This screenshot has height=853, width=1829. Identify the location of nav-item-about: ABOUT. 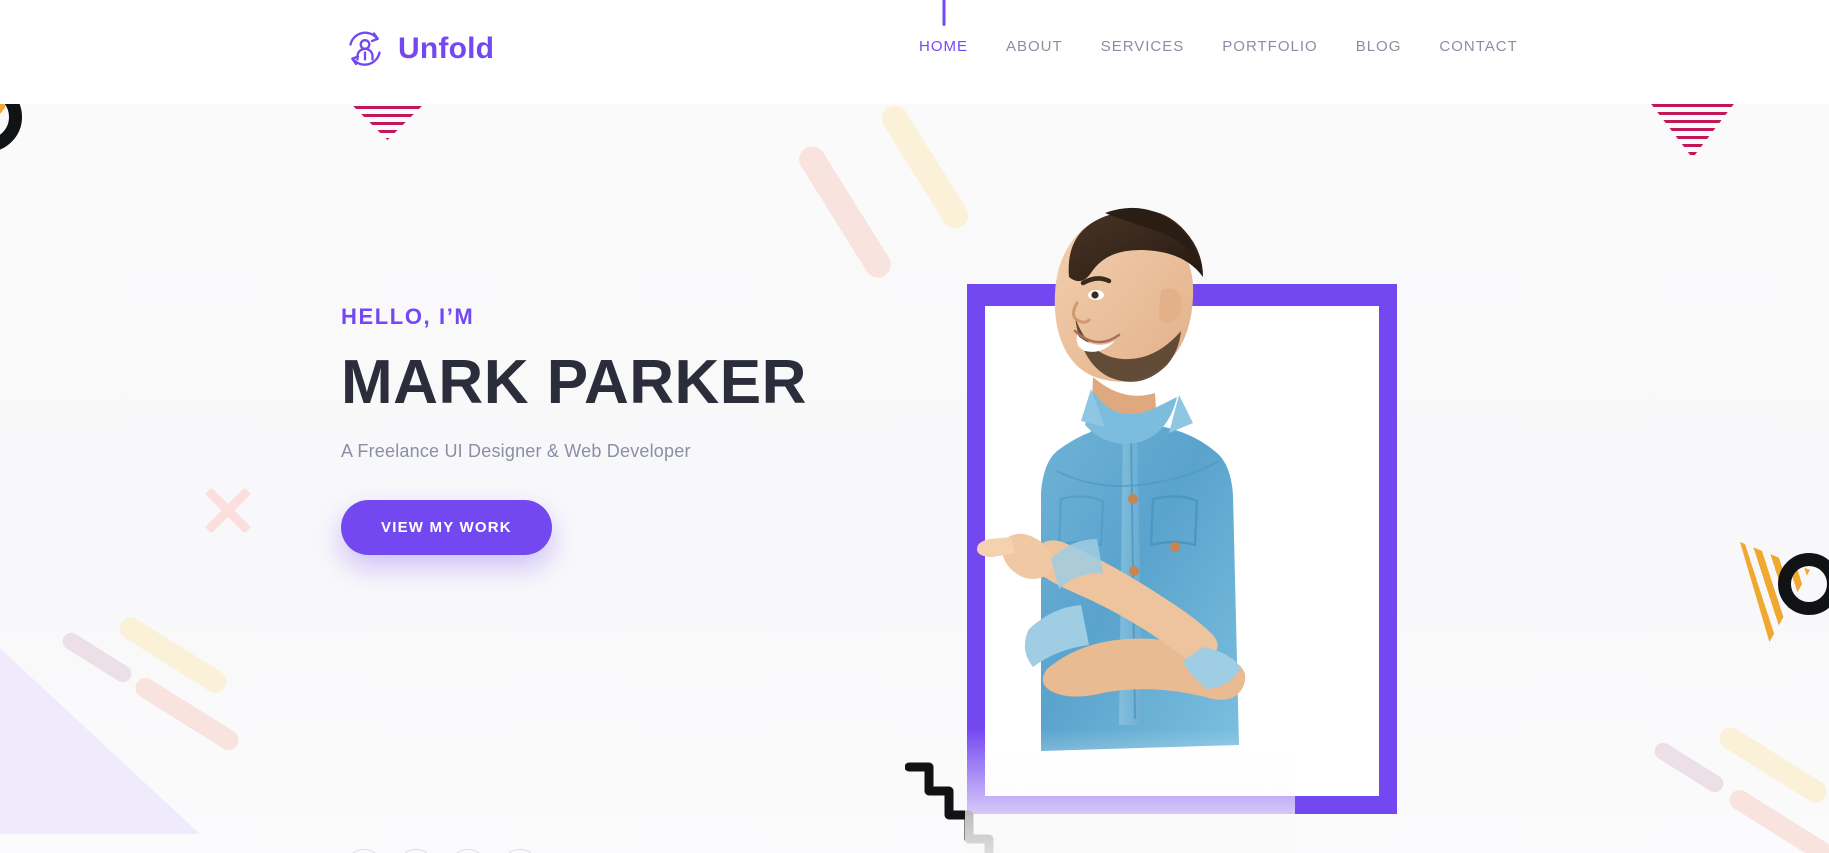
(1034, 47).